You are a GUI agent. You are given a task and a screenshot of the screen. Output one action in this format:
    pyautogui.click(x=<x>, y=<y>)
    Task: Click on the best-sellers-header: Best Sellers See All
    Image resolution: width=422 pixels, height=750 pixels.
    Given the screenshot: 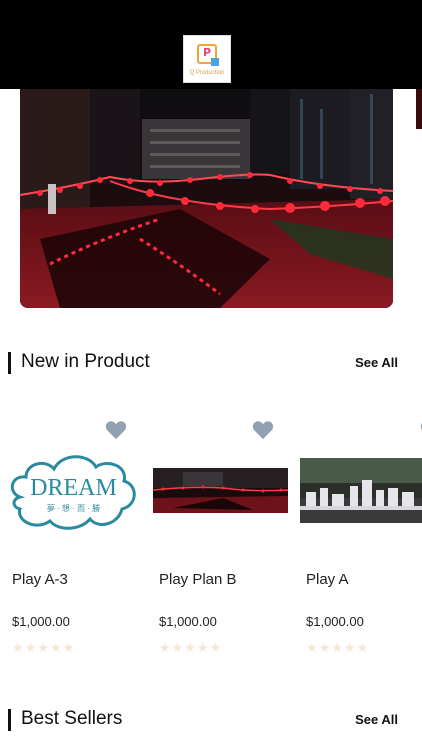 What is the action you would take?
    pyautogui.click(x=211, y=719)
    